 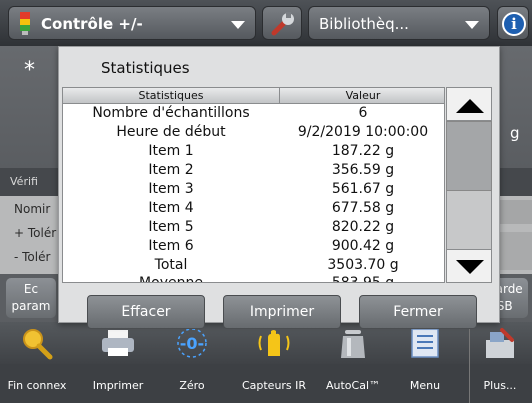 I want to click on column-header-value: Valeur, so click(x=363, y=95).